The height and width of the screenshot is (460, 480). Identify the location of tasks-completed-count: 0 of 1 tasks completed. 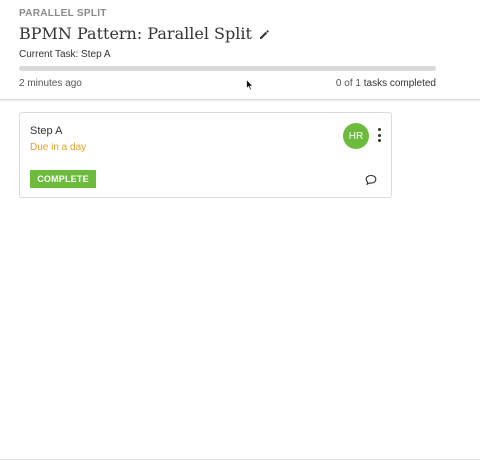
(386, 83).